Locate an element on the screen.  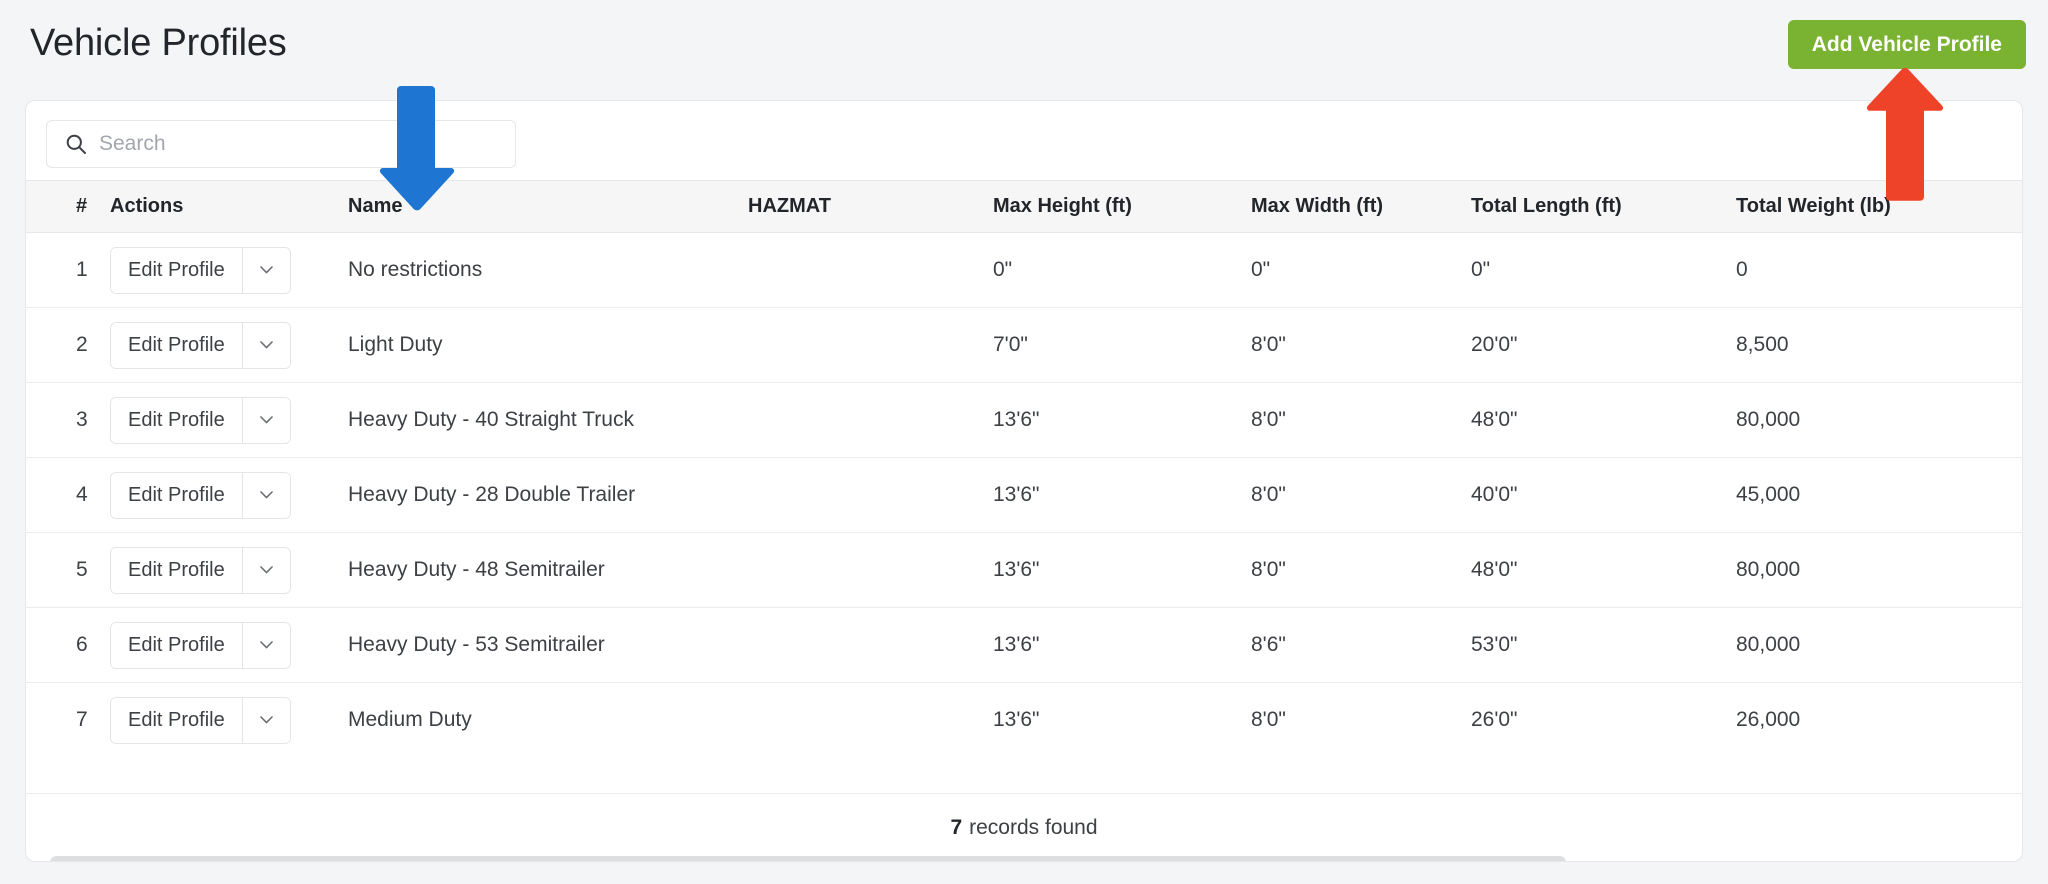
column-header-max-height: Max Height (ft) is located at coordinates (1122, 207).